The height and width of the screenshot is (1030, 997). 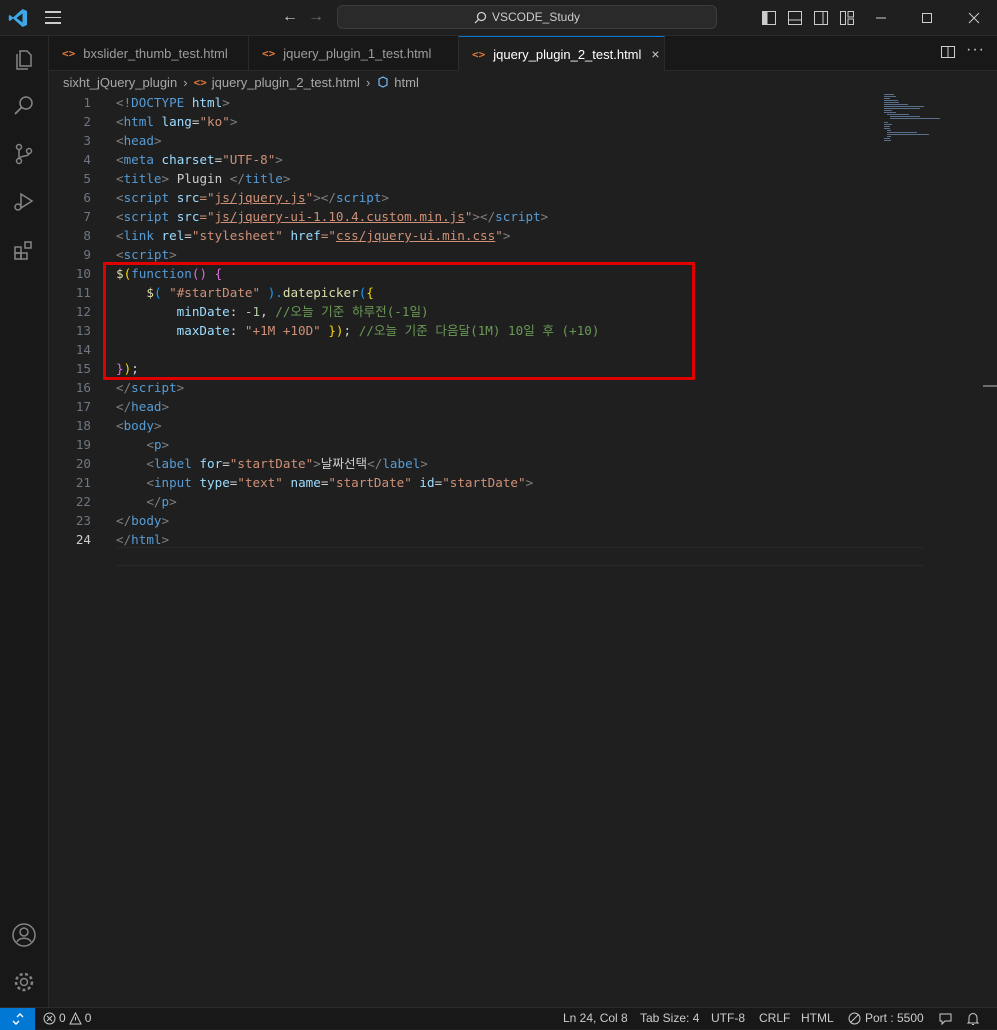 What do you see at coordinates (894, 1018) in the screenshot?
I see `port-label: Port : 5500` at bounding box center [894, 1018].